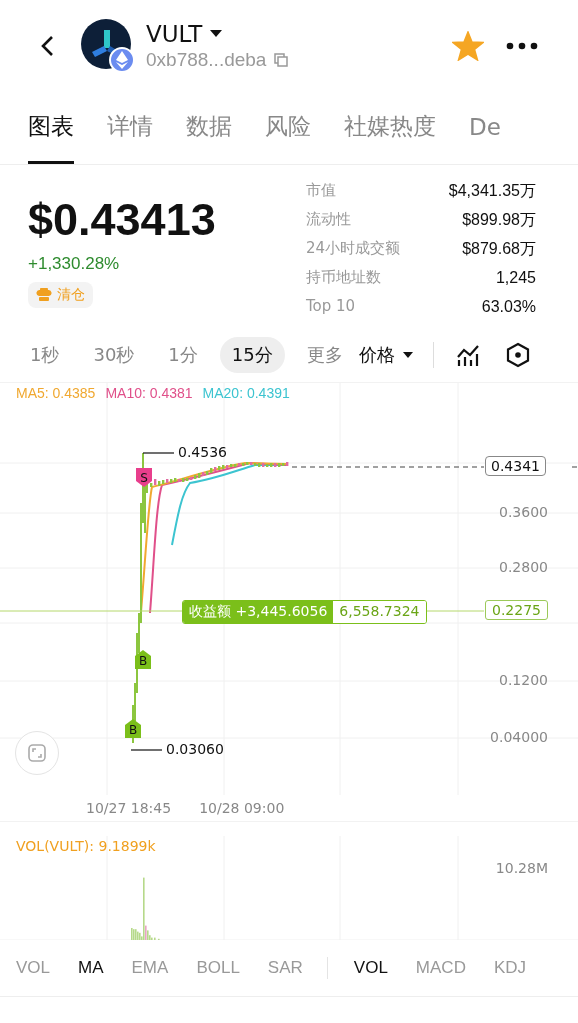  Describe the element at coordinates (218, 968) in the screenshot. I see `indicator-tab: BOLL` at that location.